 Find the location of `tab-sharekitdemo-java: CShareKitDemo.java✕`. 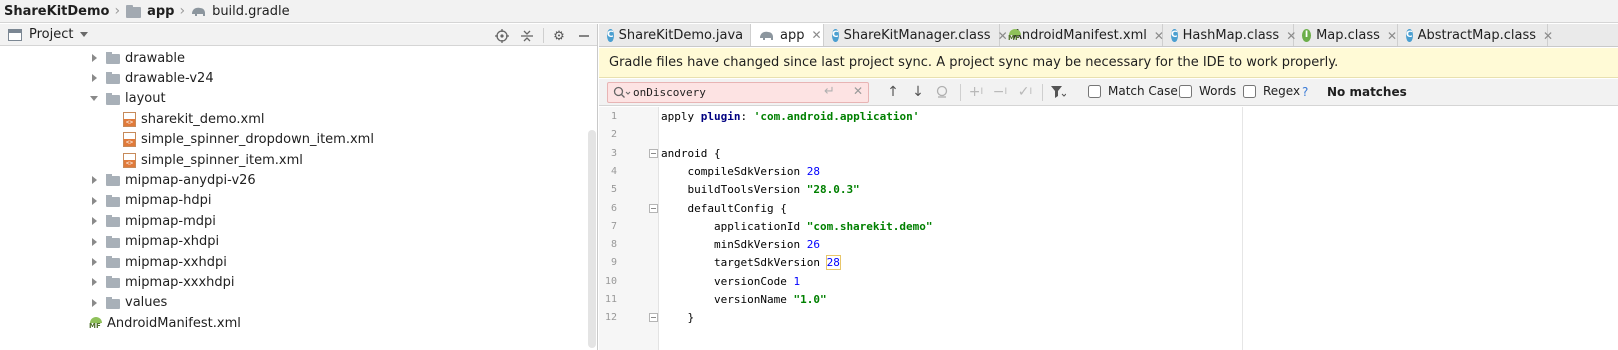

tab-sharekitdemo-java: CShareKitDemo.java✕ is located at coordinates (679, 35).